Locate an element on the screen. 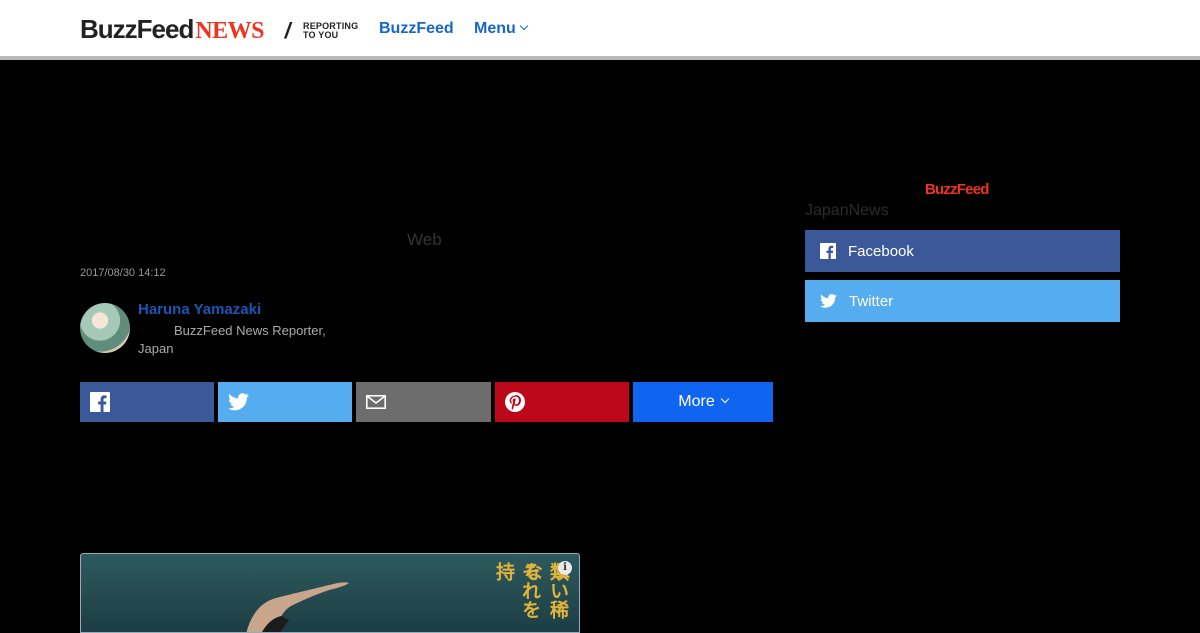 This screenshot has height=633, width=1200. nav-menu-button: Menu is located at coordinates (501, 29).